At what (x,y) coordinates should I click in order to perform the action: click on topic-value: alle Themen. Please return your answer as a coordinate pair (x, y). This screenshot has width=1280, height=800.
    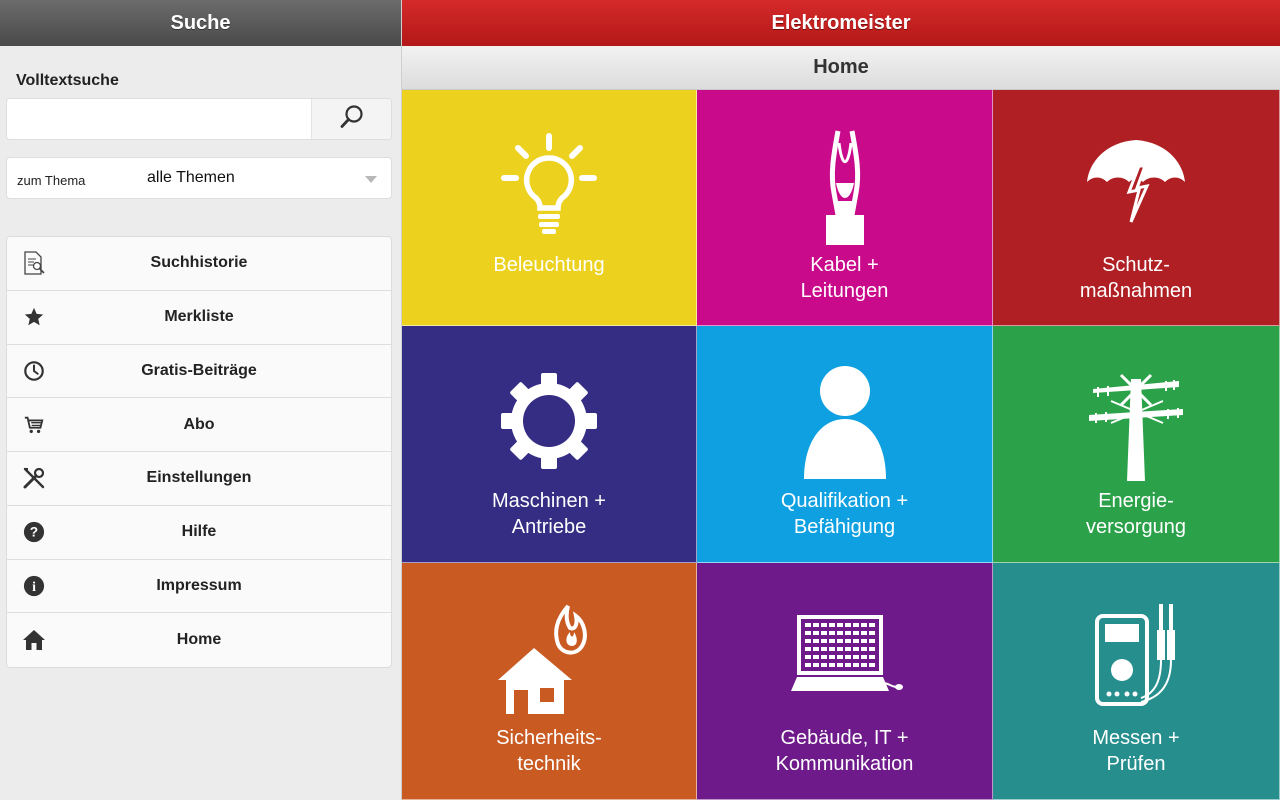
    Looking at the image, I should click on (191, 177).